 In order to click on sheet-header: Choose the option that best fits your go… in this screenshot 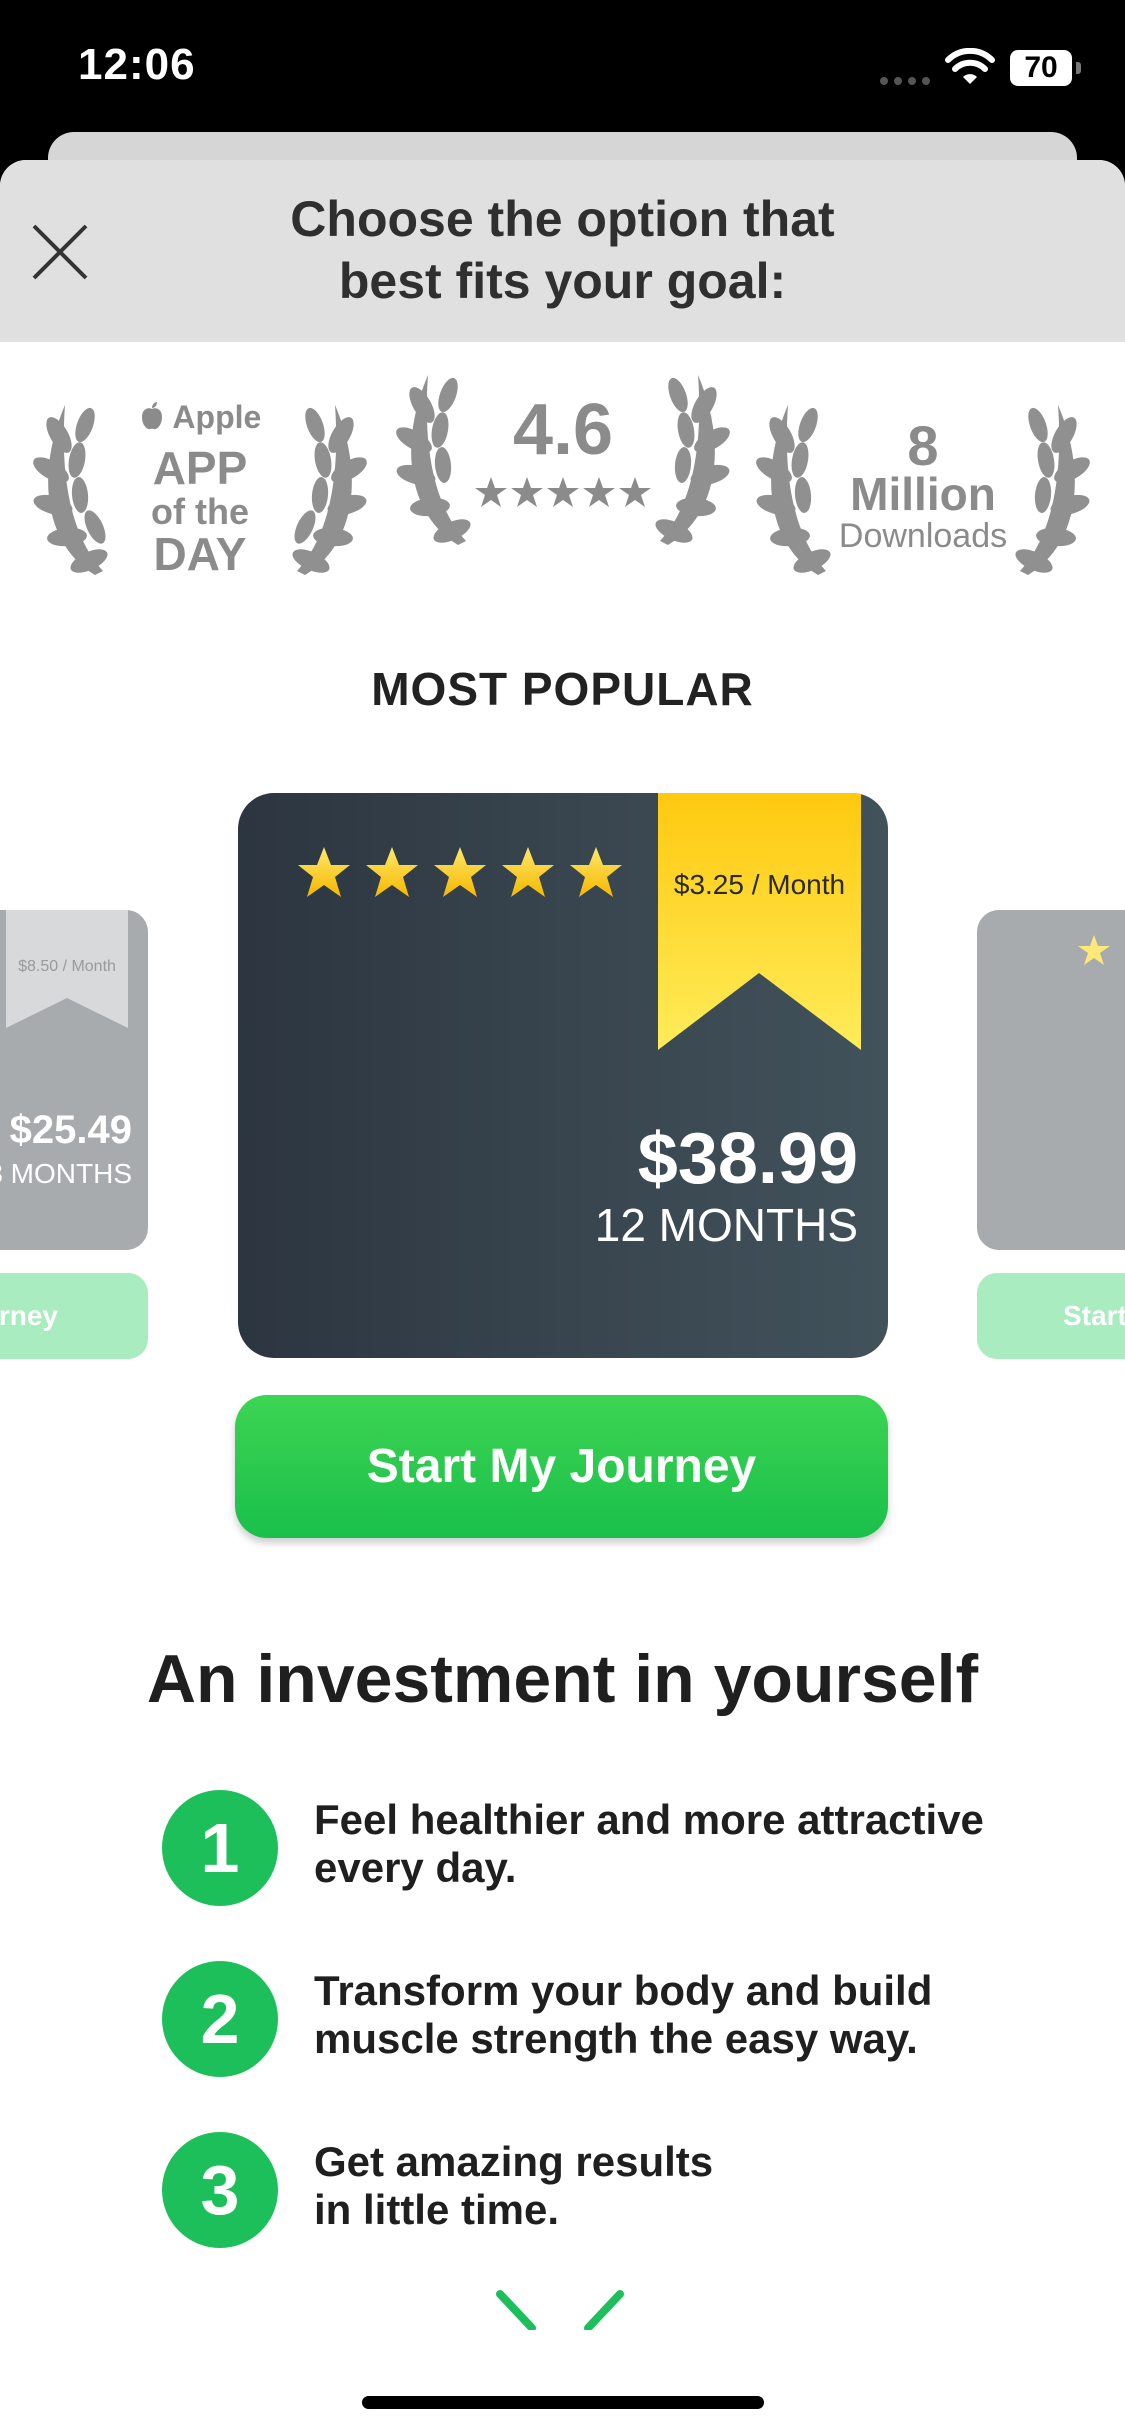, I will do `click(562, 251)`.